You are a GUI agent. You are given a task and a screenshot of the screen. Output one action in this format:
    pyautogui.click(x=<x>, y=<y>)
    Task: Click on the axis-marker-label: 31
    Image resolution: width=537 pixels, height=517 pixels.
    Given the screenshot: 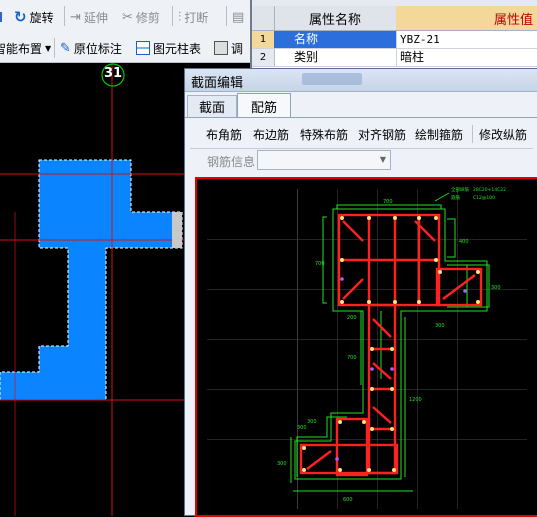 What is the action you would take?
    pyautogui.click(x=113, y=73)
    